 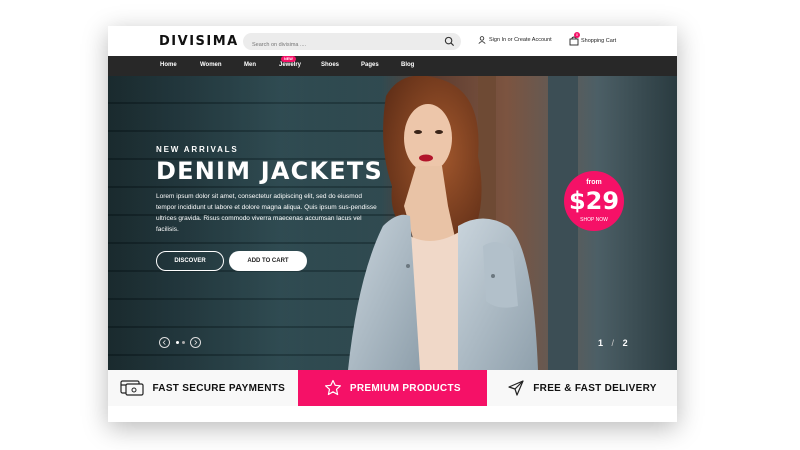 I want to click on page-bottom, so click(x=392, y=414).